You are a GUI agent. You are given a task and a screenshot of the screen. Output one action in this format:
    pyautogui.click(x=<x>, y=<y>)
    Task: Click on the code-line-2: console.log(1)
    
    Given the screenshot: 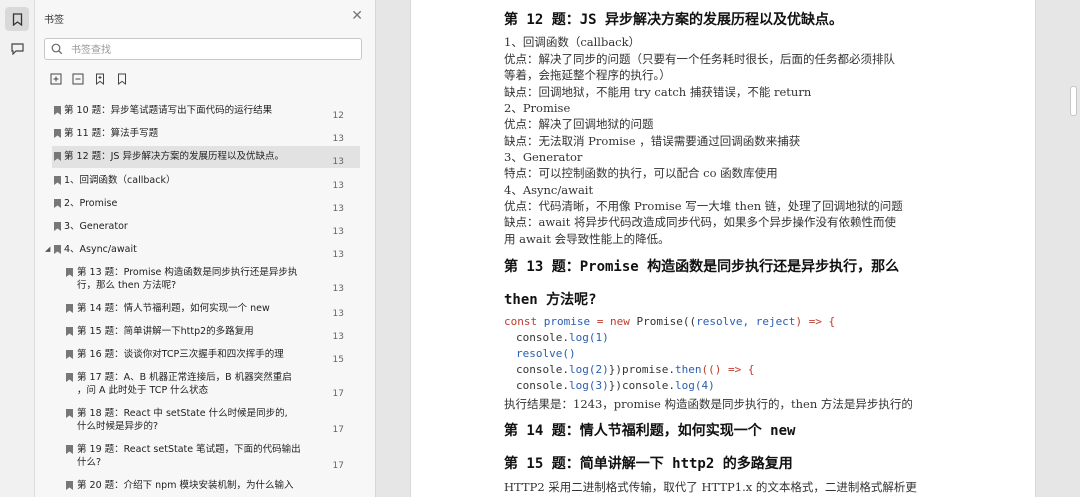 What is the action you would take?
    pyautogui.click(x=562, y=337)
    